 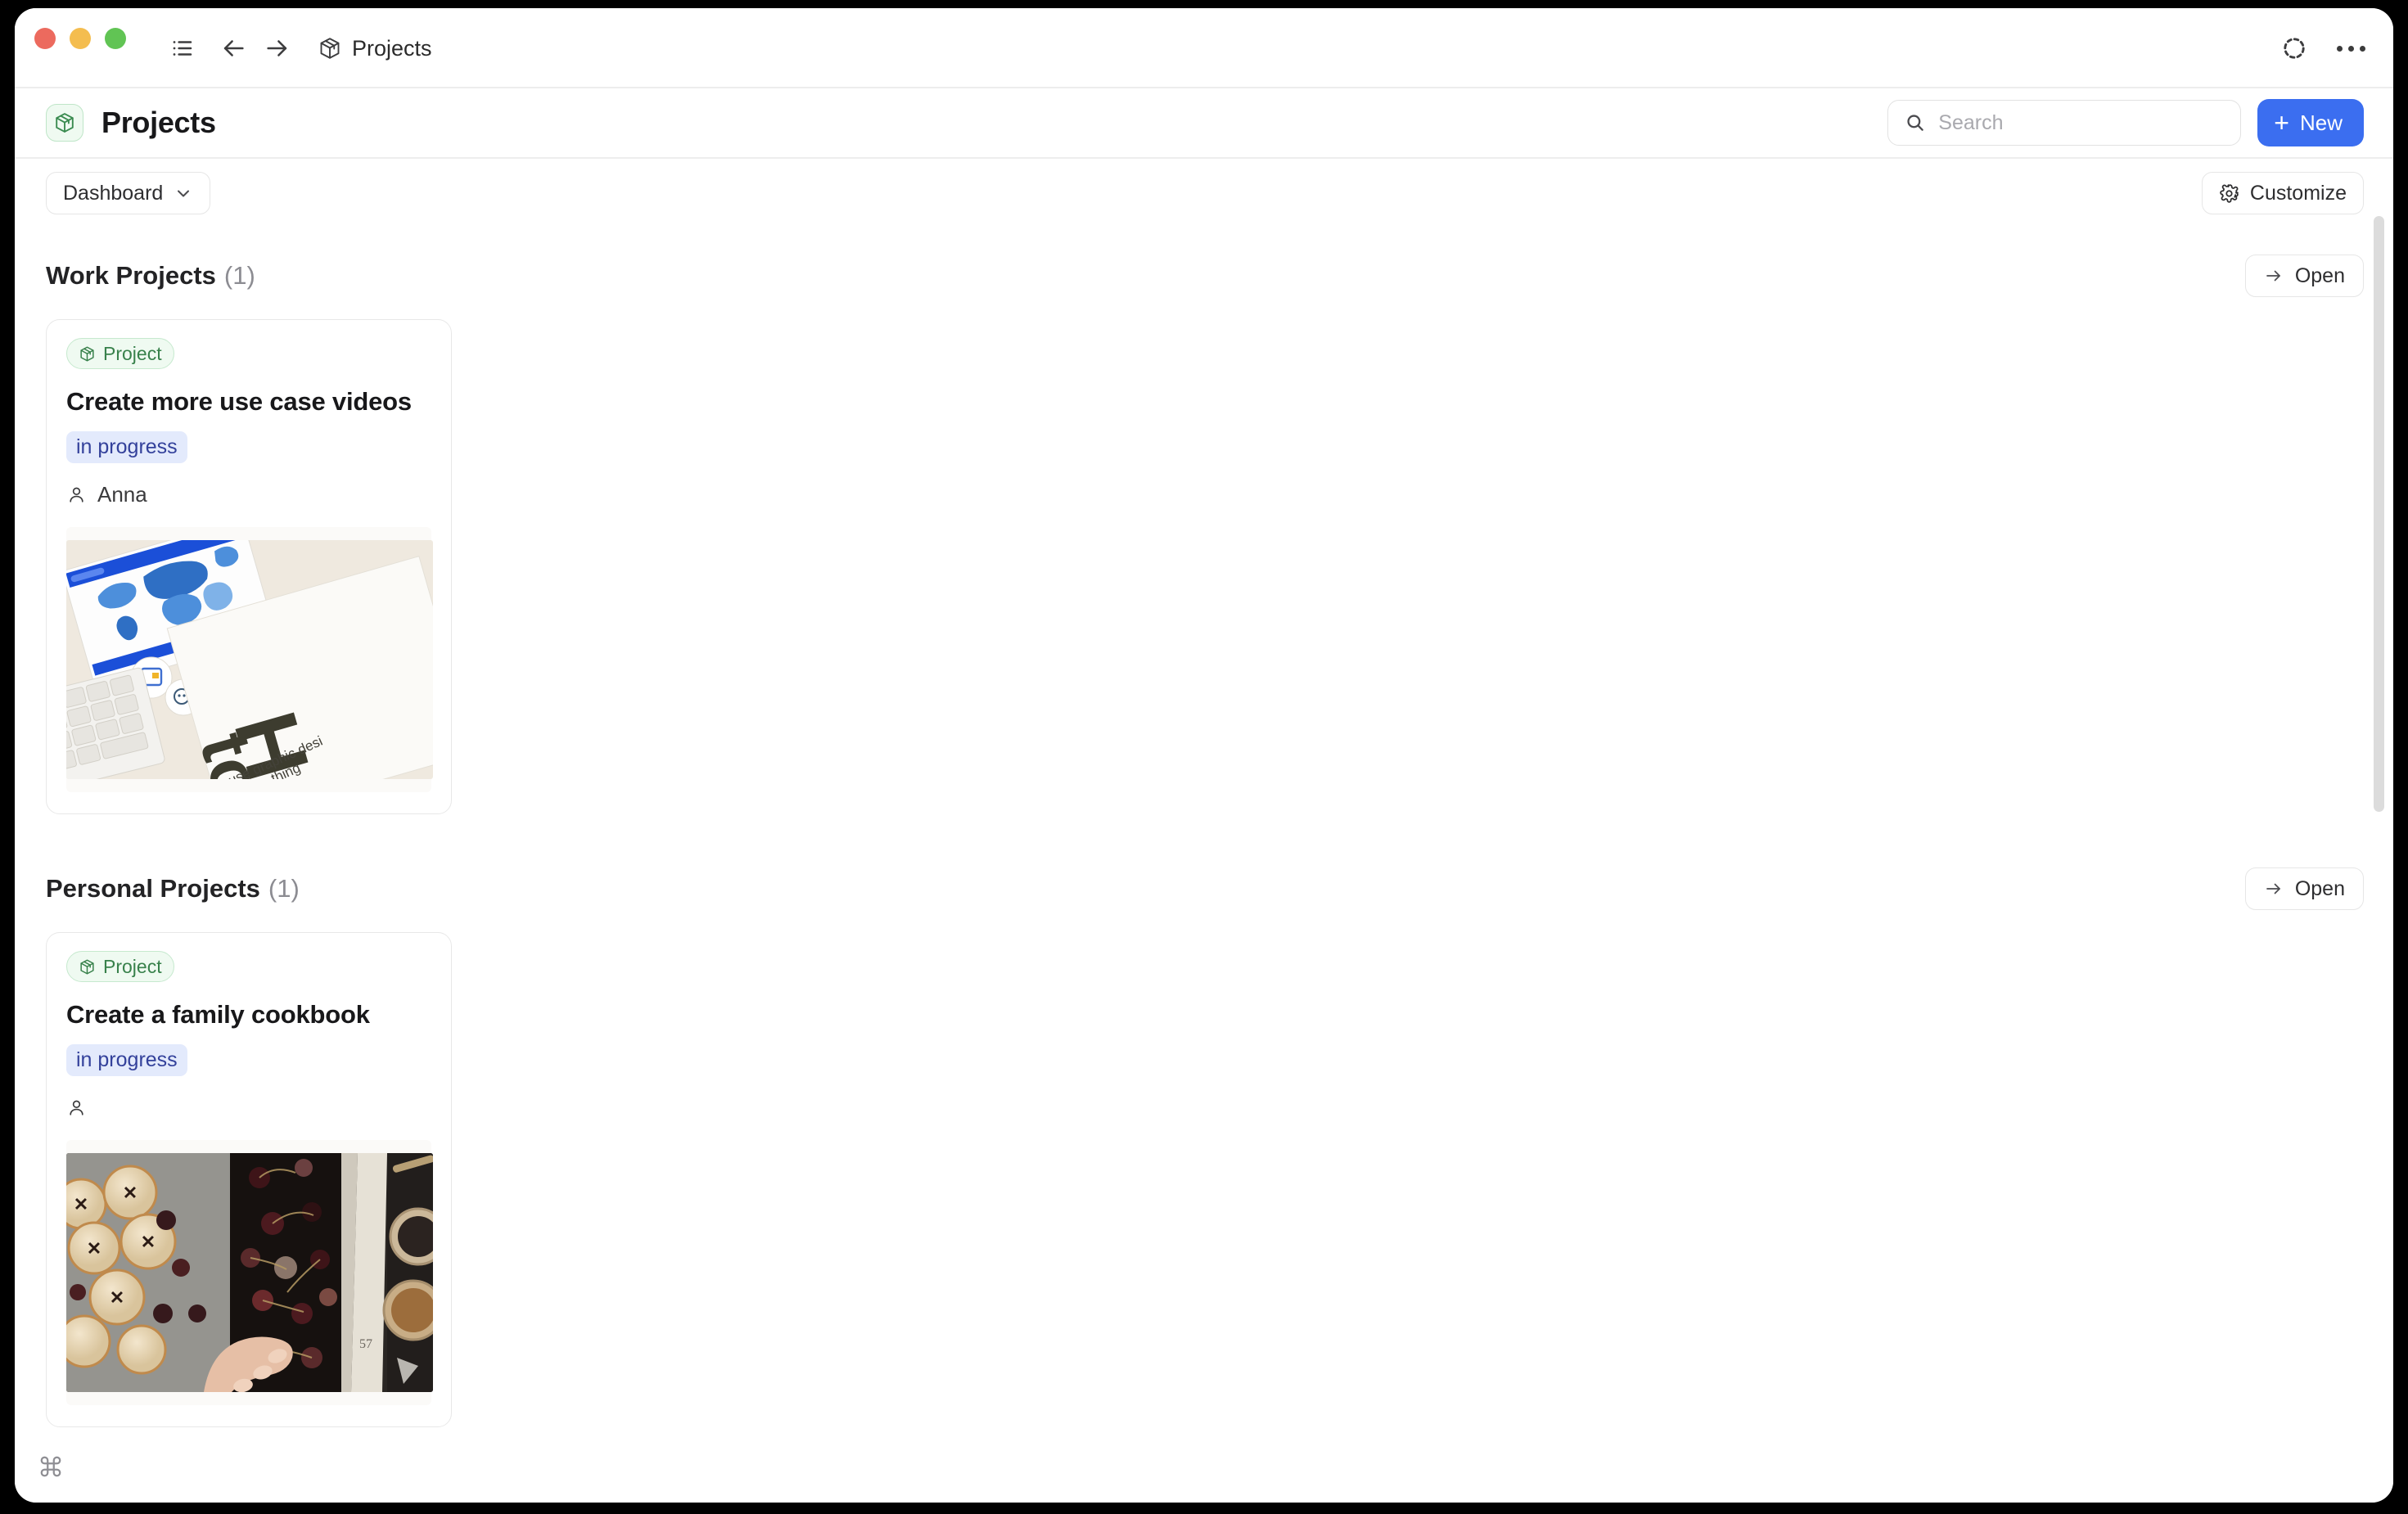 I want to click on assignee-name: Anna, so click(x=122, y=494).